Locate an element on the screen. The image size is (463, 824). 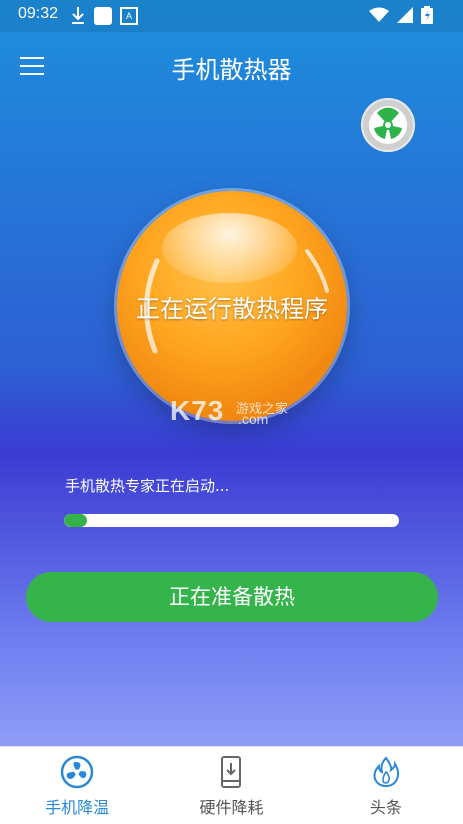
nav-hardware-saving: 硬件降耗 is located at coordinates (231, 785).